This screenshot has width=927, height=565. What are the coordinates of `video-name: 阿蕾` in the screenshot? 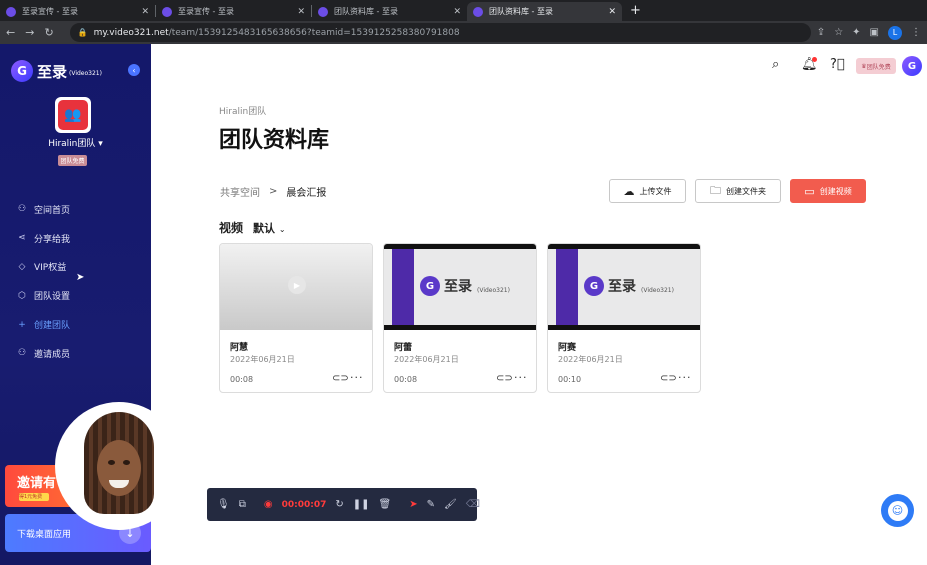 It's located at (403, 348).